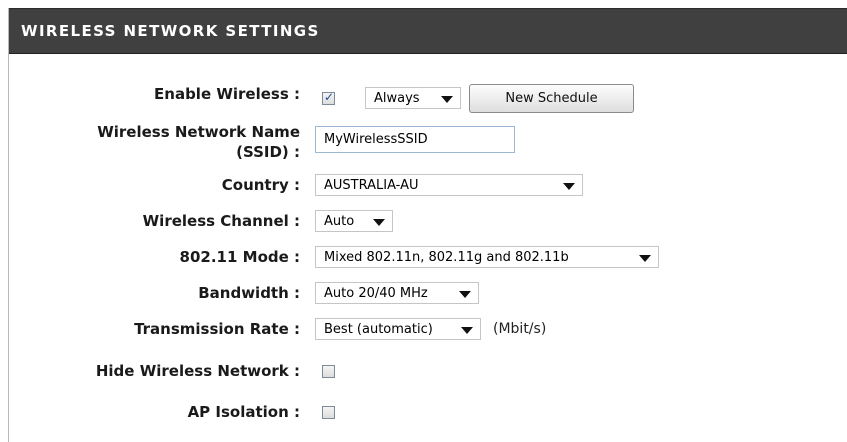 This screenshot has width=847, height=442. What do you see at coordinates (328, 371) in the screenshot?
I see `hide-network-checkbox` at bounding box center [328, 371].